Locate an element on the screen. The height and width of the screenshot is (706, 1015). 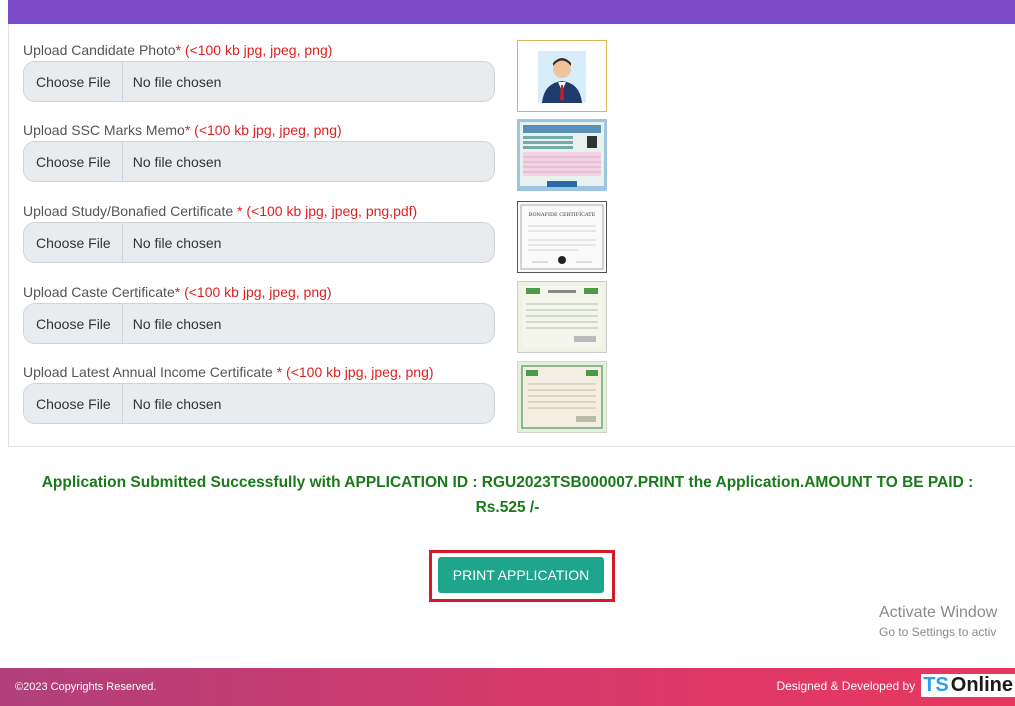
ssc-file-input: Choose File No file chosen is located at coordinates (259, 161).